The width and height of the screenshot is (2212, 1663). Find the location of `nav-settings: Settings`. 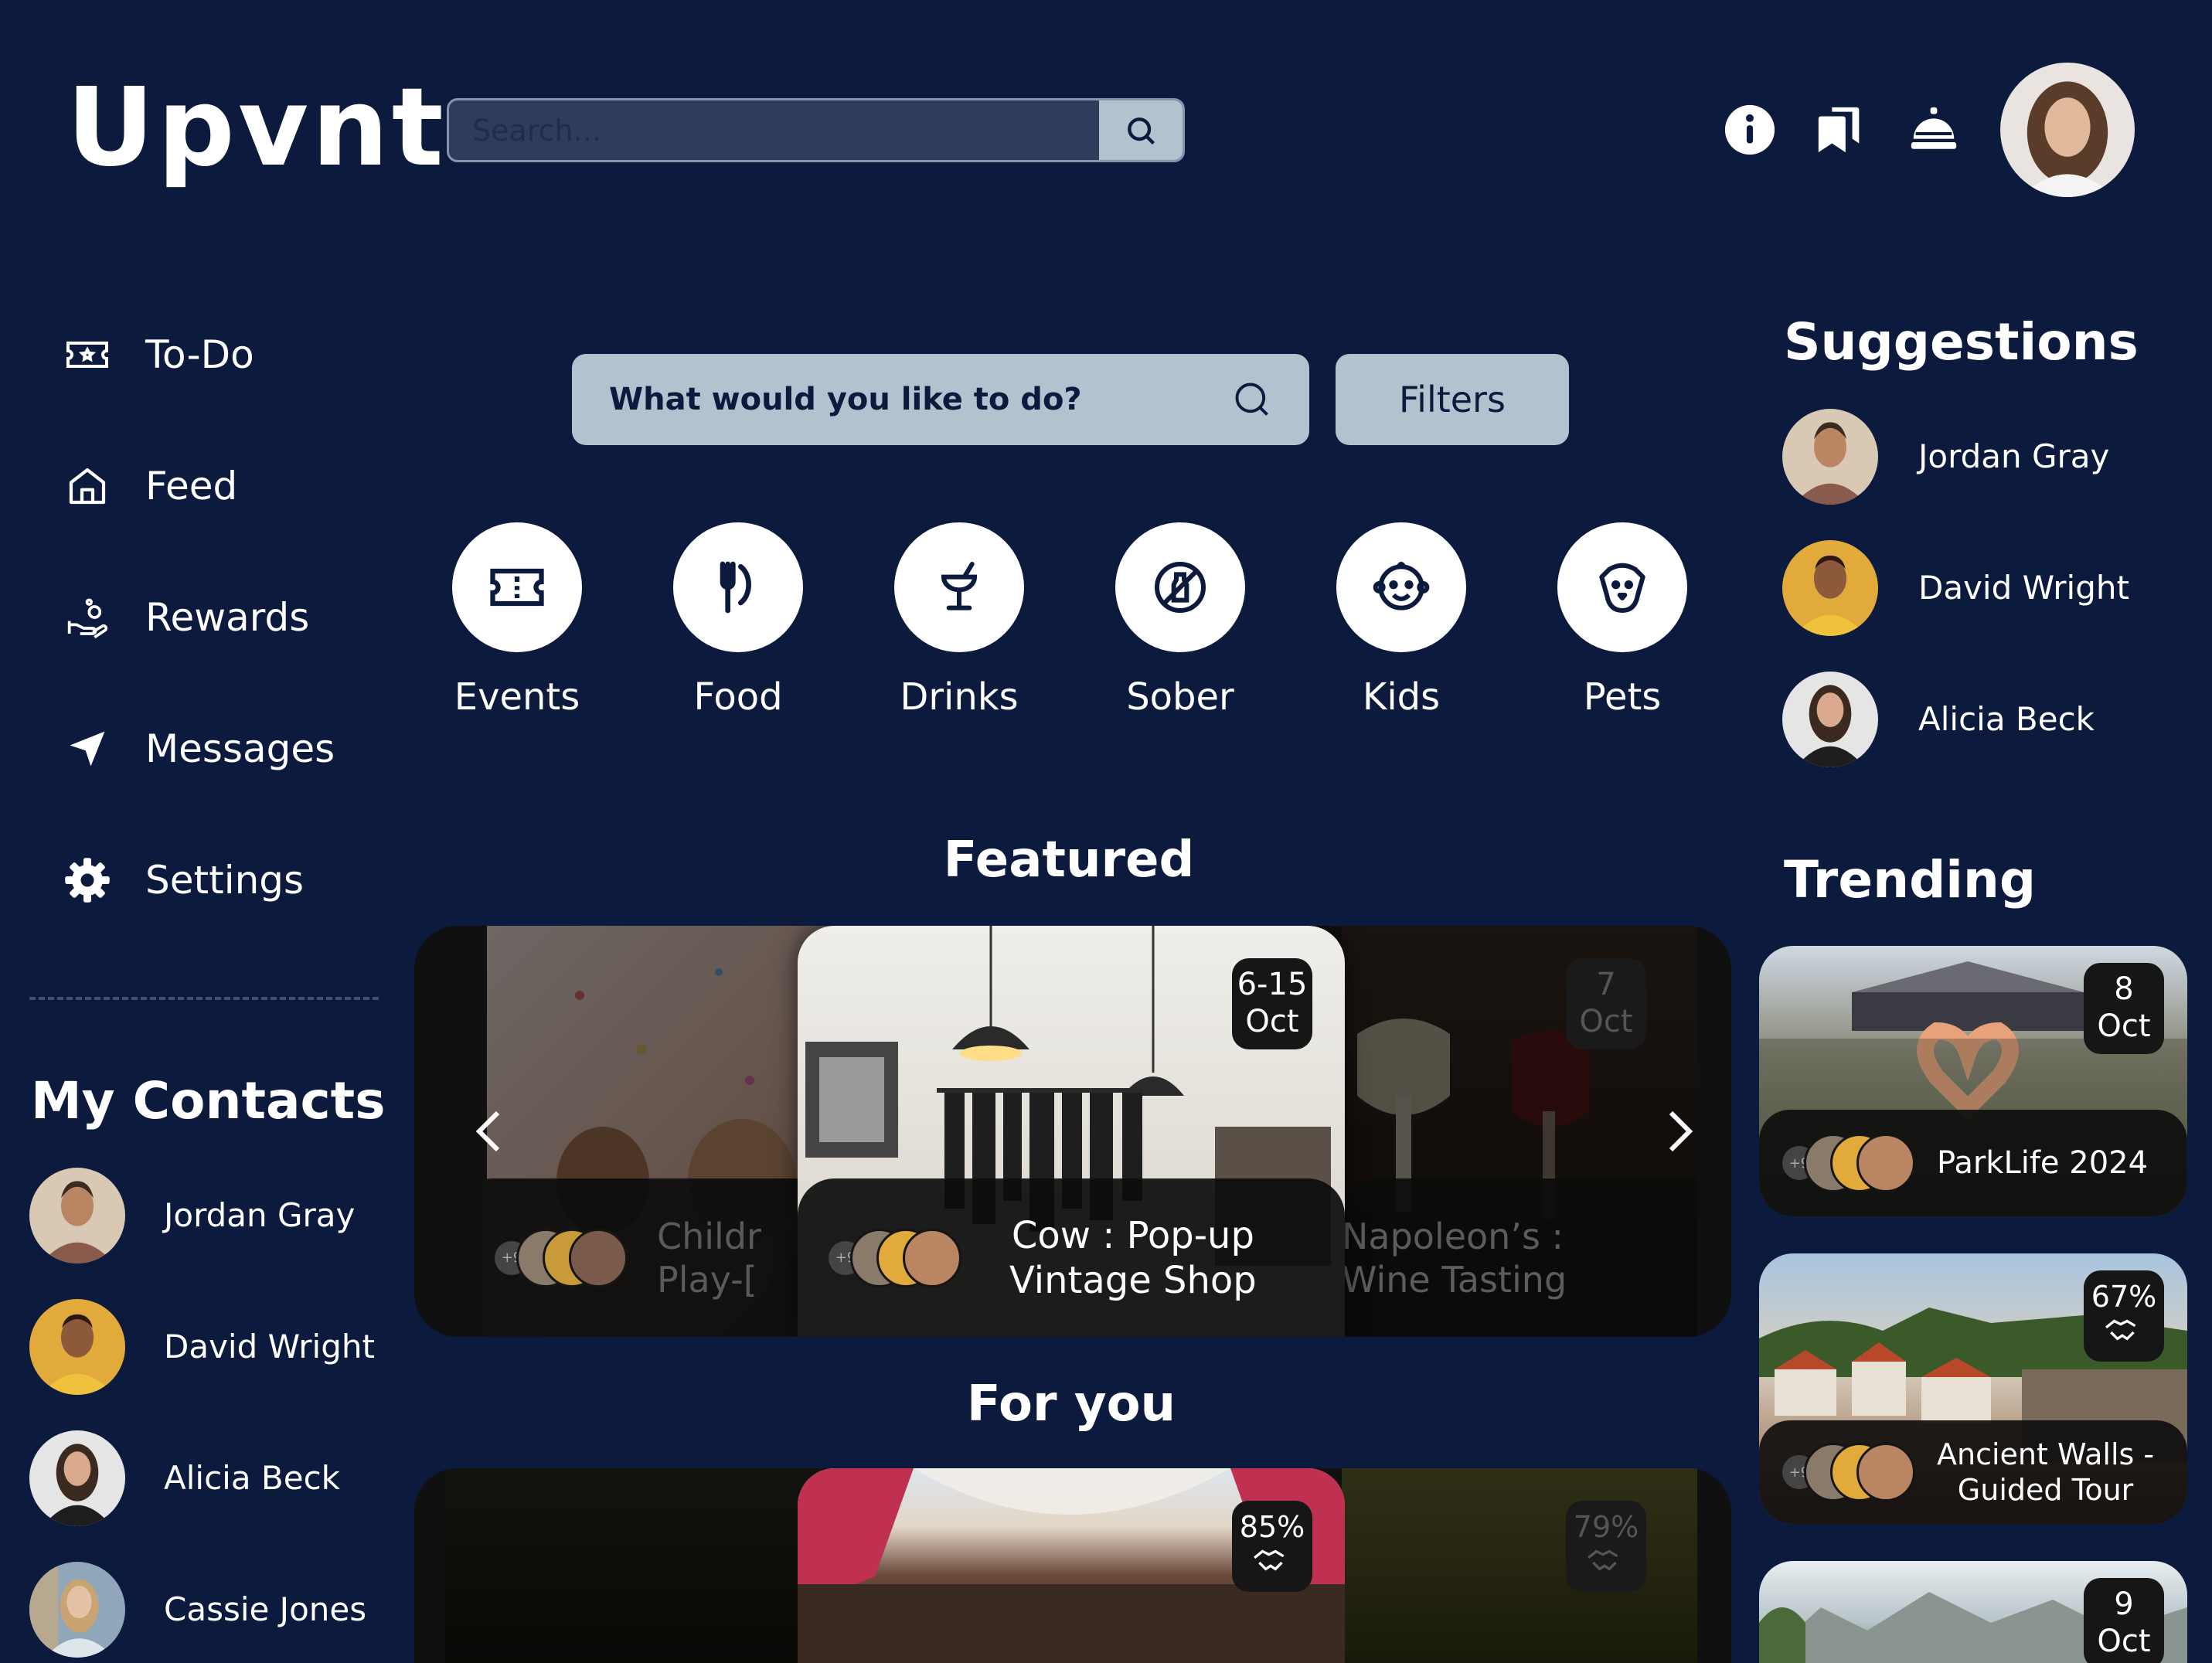

nav-settings: Settings is located at coordinates (183, 880).